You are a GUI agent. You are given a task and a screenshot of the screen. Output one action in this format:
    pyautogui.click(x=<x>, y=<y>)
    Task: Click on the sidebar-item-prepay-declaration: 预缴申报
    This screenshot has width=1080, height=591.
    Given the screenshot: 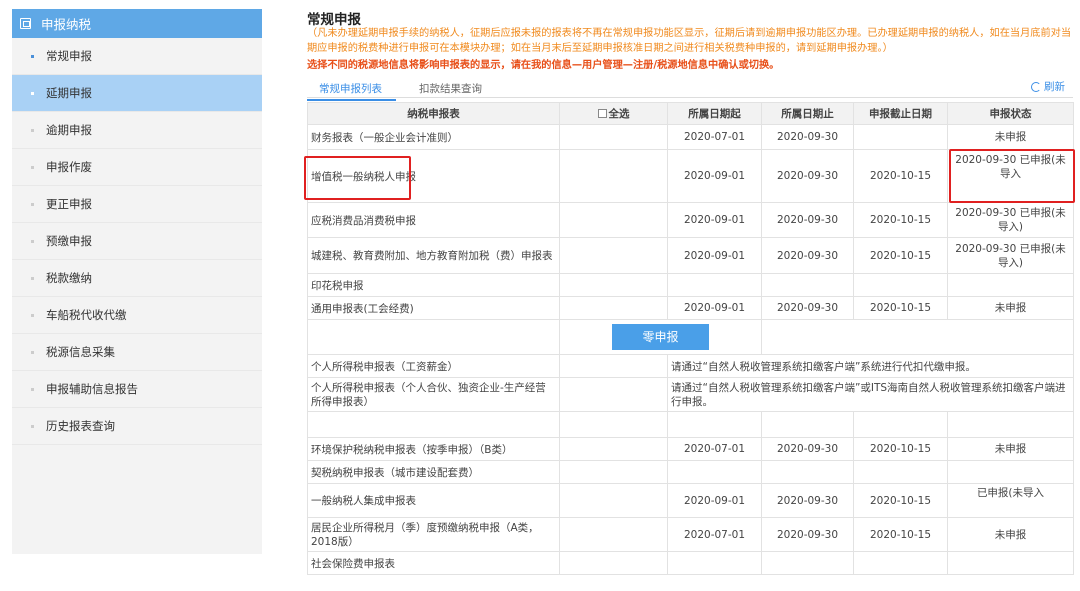 What is the action you would take?
    pyautogui.click(x=137, y=241)
    